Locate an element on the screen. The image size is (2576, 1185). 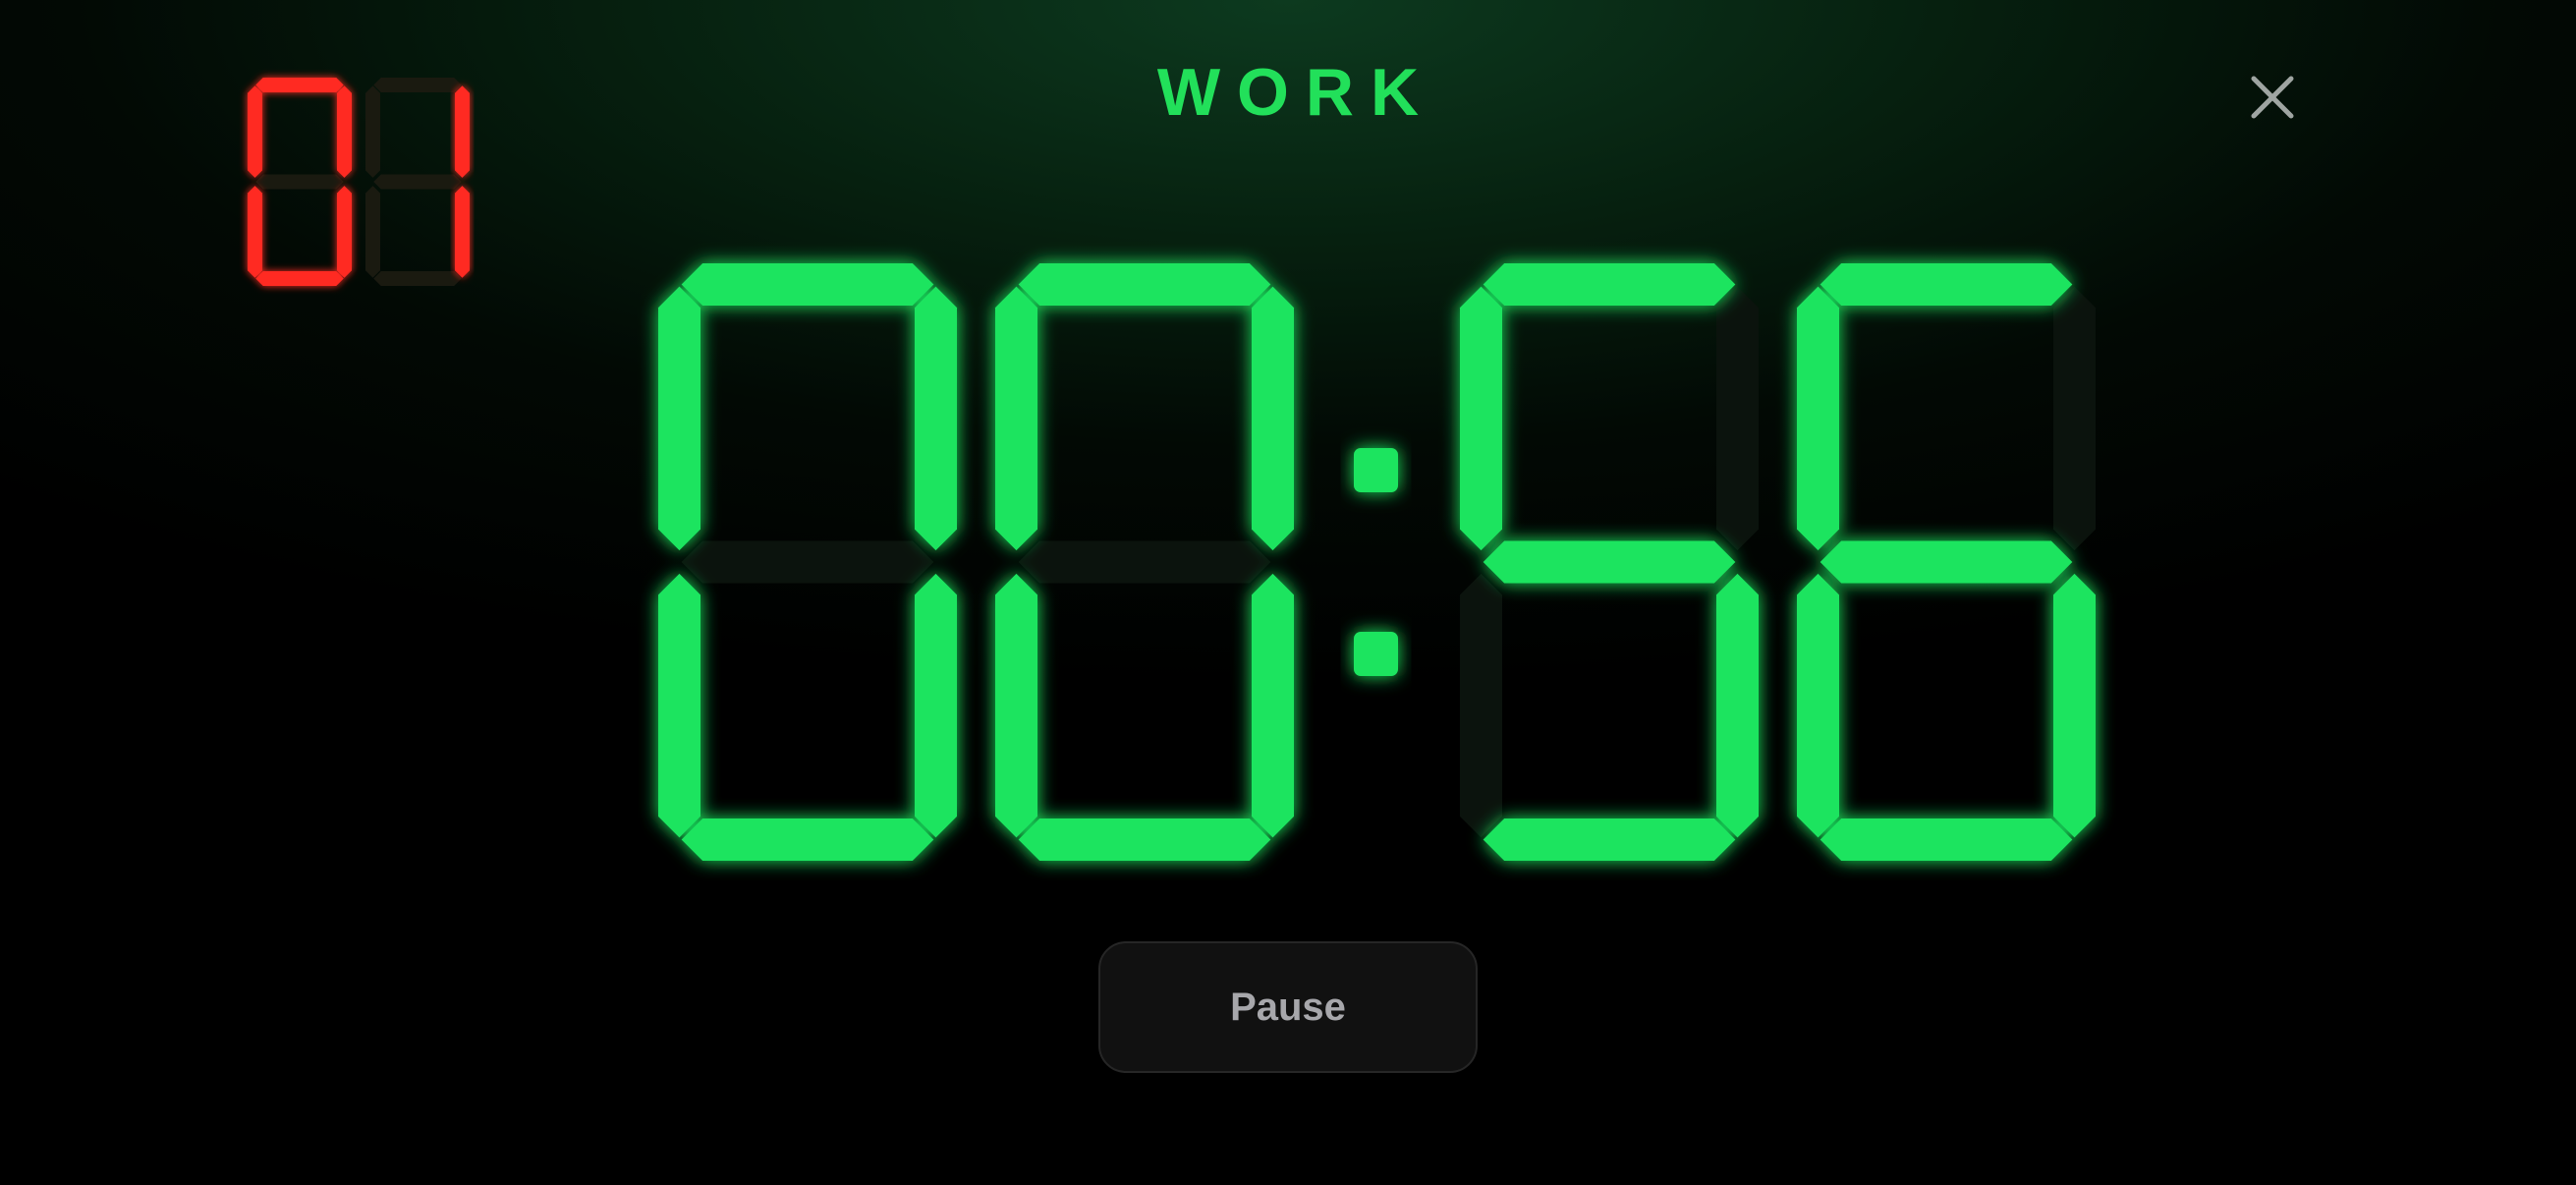
timer-digit-3-segment-c is located at coordinates (1737, 706).